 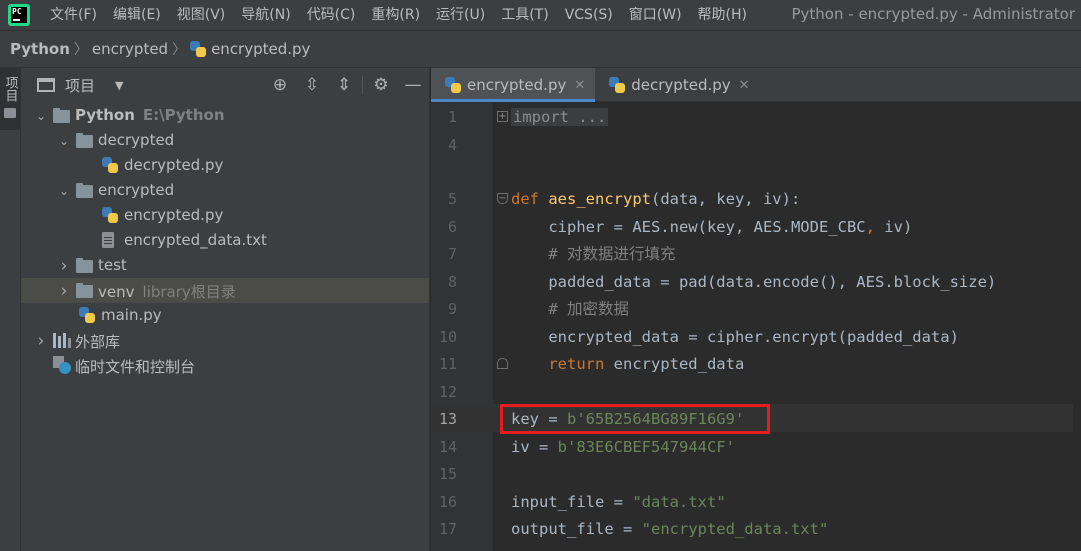 What do you see at coordinates (189, 292) in the screenshot?
I see `tree-item-hint: library根目录` at bounding box center [189, 292].